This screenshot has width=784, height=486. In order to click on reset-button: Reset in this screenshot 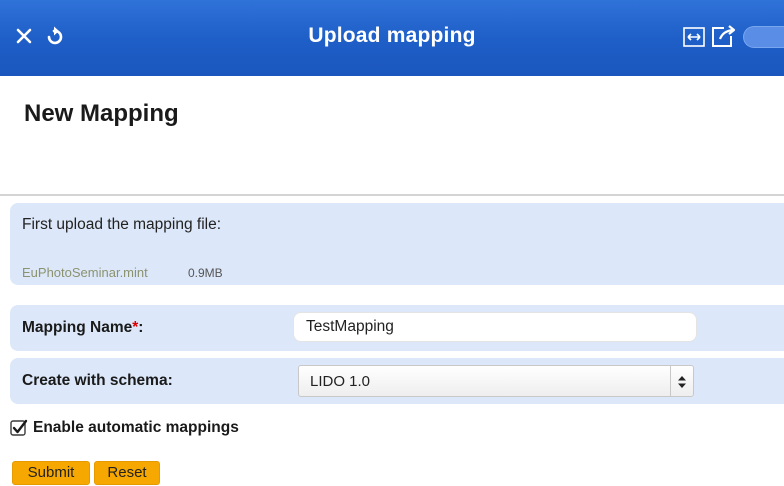, I will do `click(127, 473)`.